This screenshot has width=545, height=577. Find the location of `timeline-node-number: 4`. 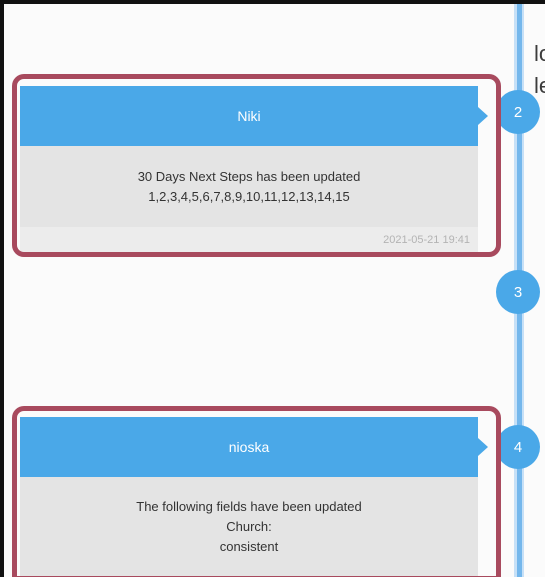

timeline-node-number: 4 is located at coordinates (518, 447).